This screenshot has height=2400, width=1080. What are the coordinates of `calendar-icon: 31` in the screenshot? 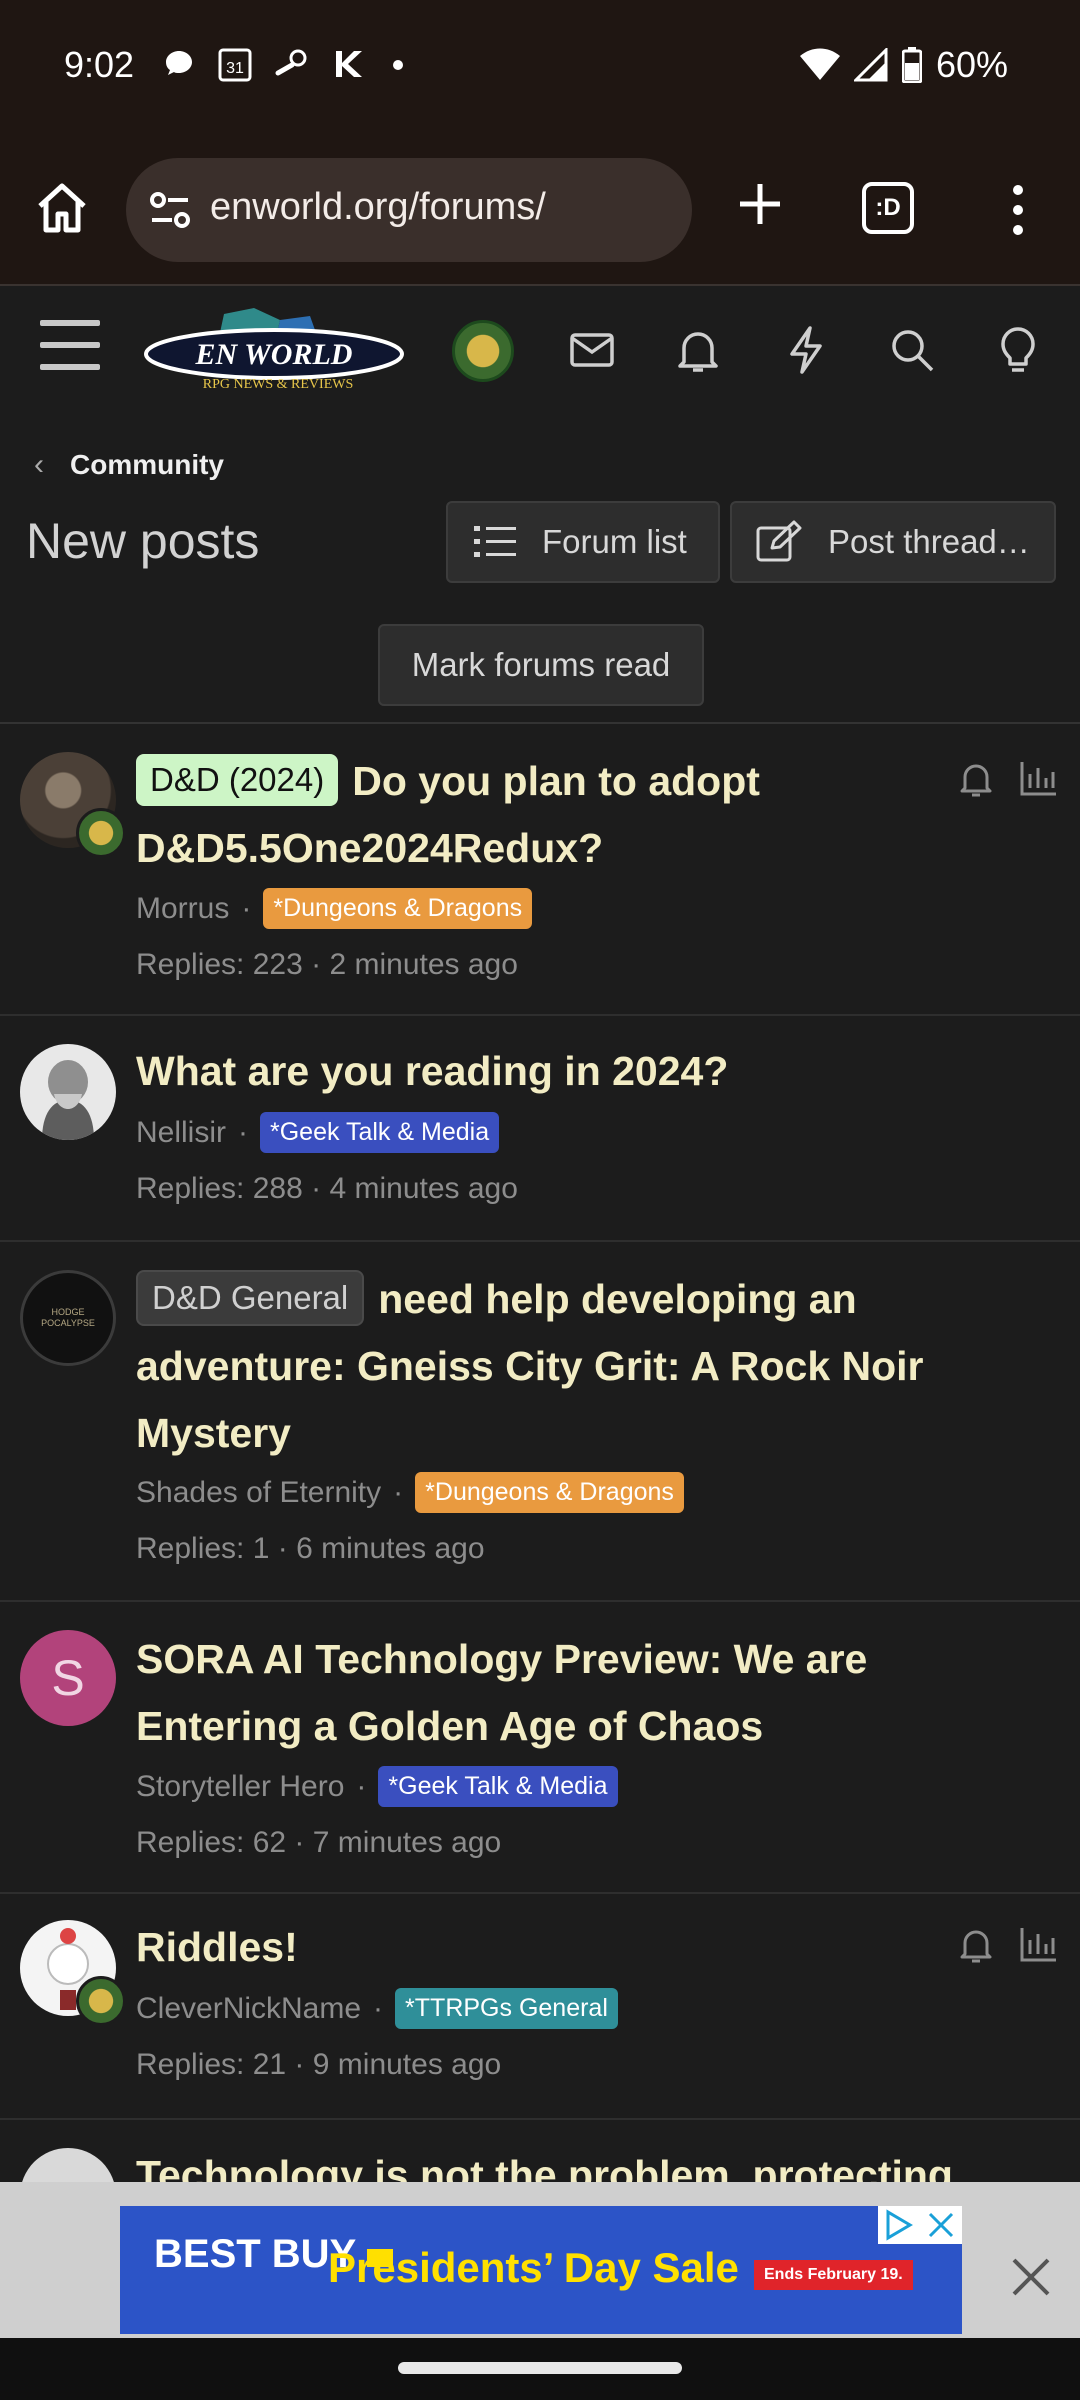 It's located at (235, 65).